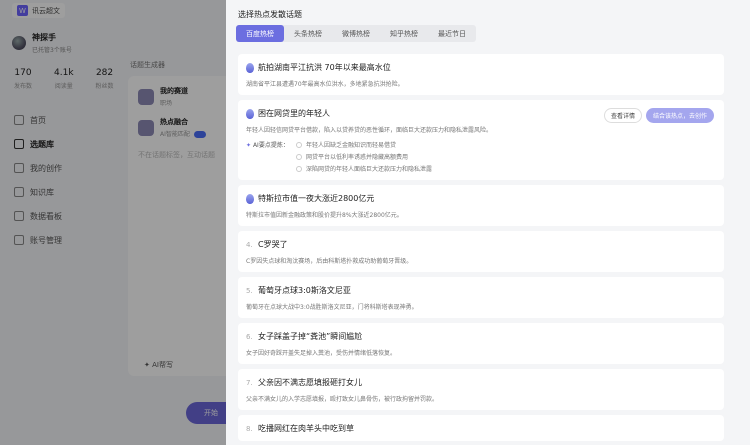 The image size is (750, 445). What do you see at coordinates (364, 144) in the screenshot?
I see `ai-point-option: 年轻人因缺乏金融知识而轻易借贷` at bounding box center [364, 144].